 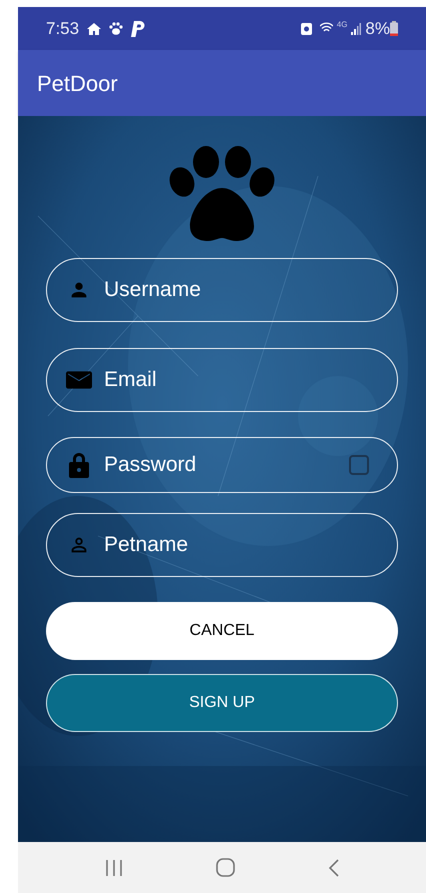 What do you see at coordinates (222, 290) in the screenshot?
I see `input-field: Username` at bounding box center [222, 290].